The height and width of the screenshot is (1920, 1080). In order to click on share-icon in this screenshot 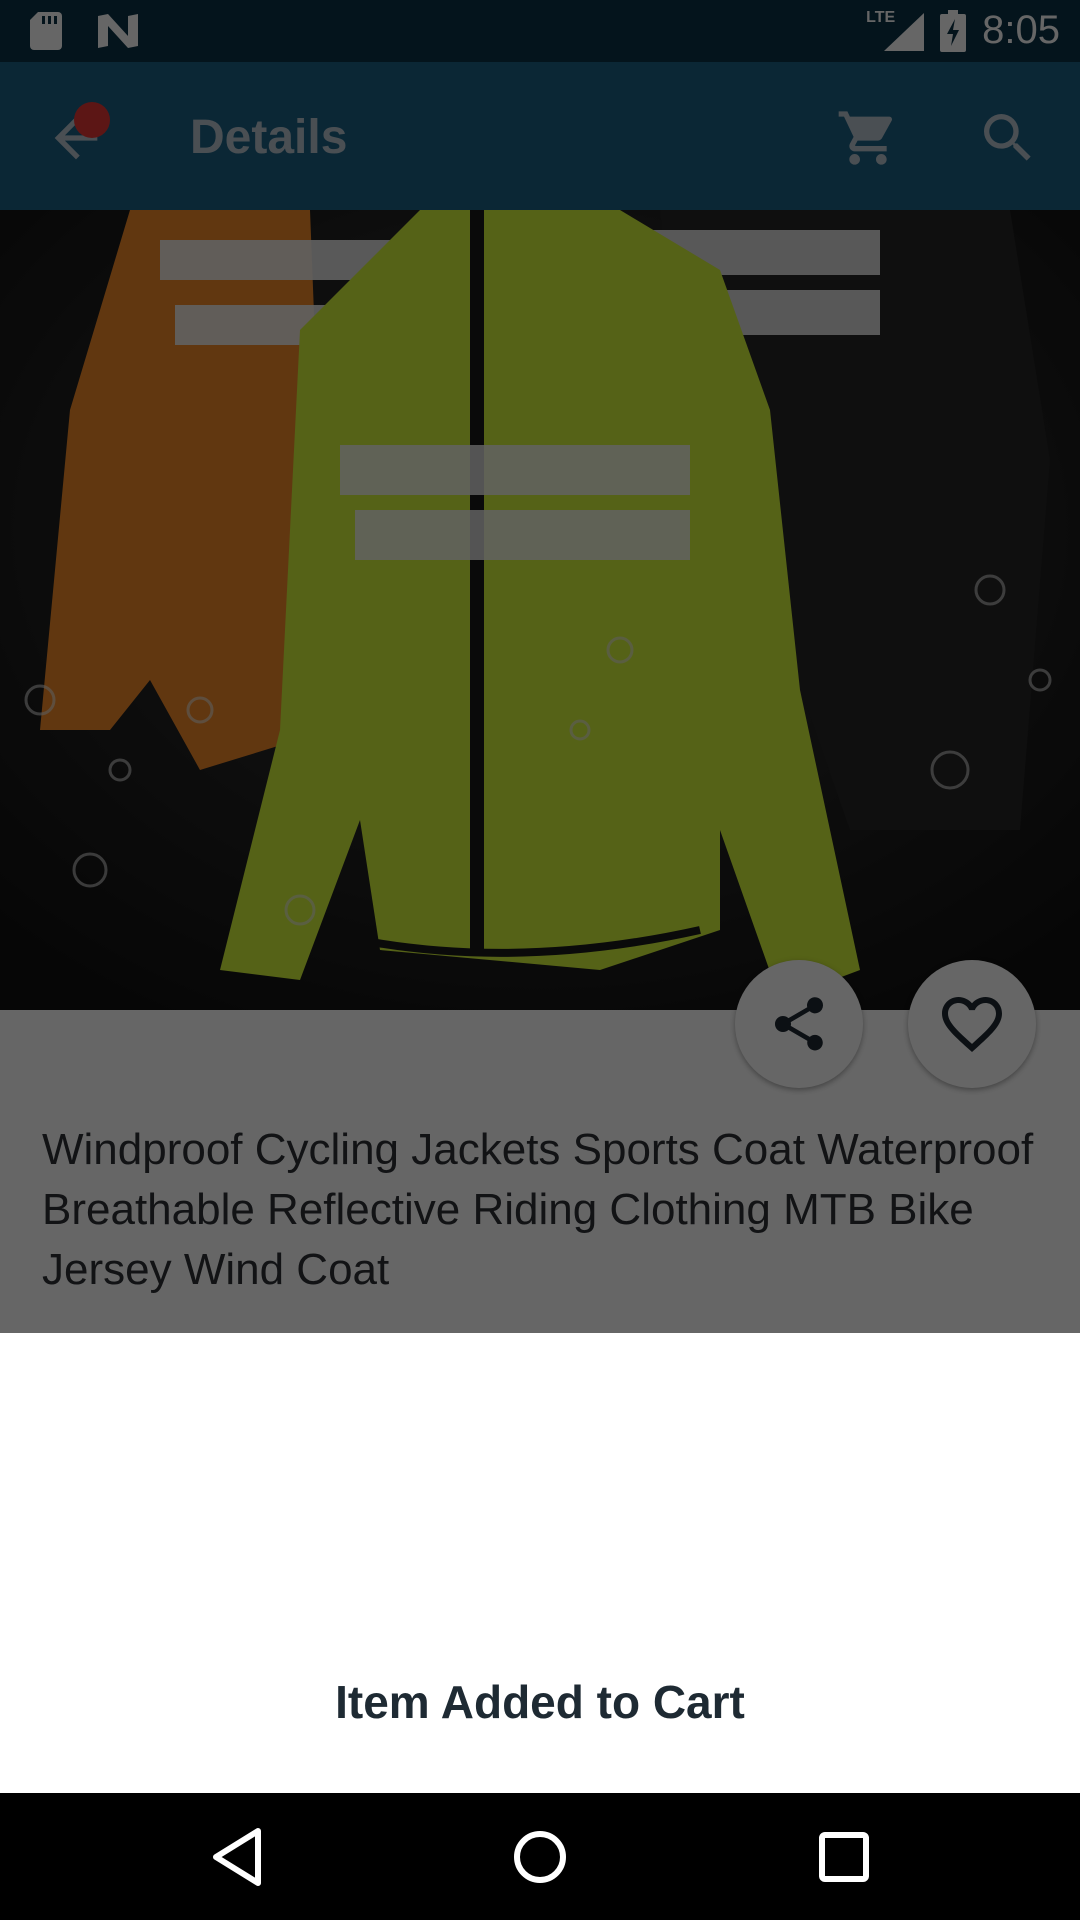, I will do `click(799, 1024)`.